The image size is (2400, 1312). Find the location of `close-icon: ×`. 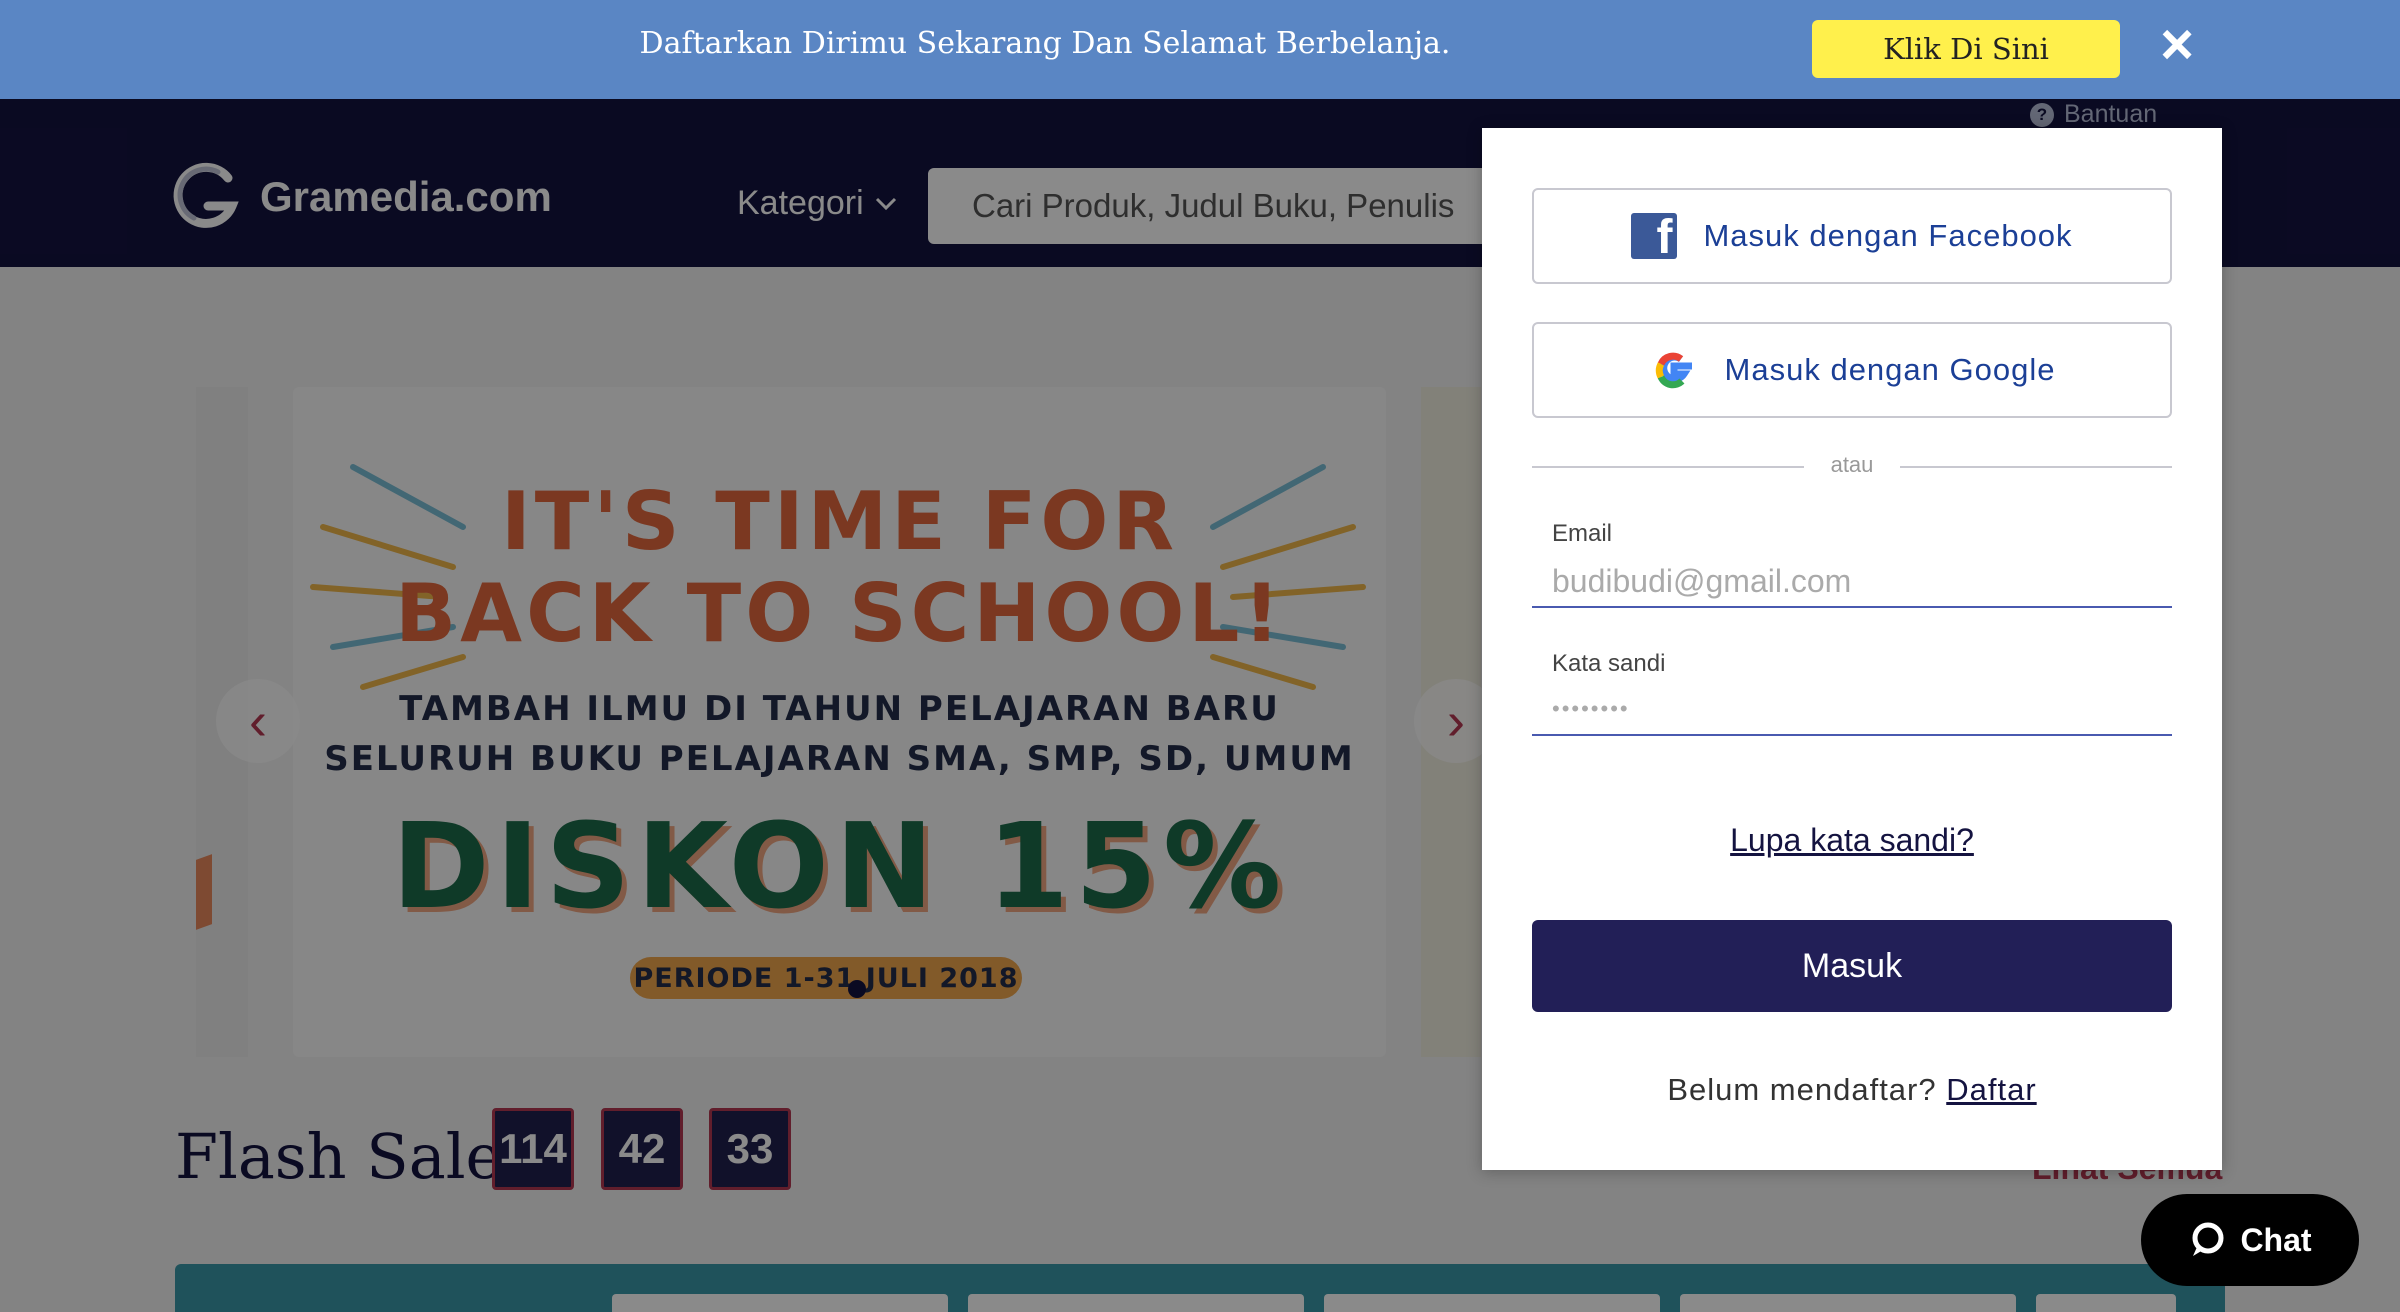

close-icon: × is located at coordinates (2177, 45).